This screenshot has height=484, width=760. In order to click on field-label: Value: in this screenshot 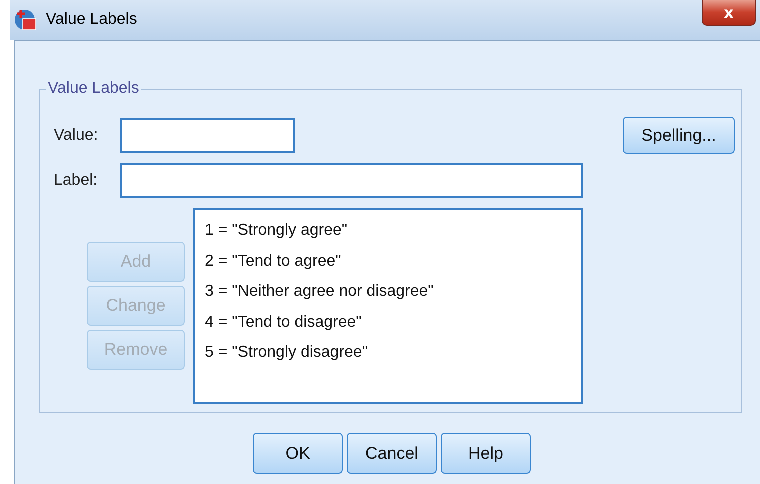, I will do `click(77, 135)`.